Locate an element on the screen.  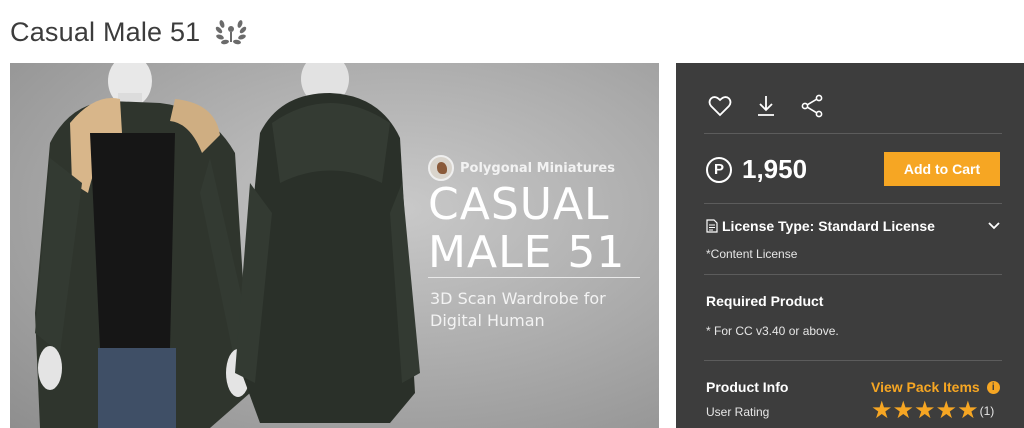
hero-heading-line1: CASUAL is located at coordinates (519, 204).